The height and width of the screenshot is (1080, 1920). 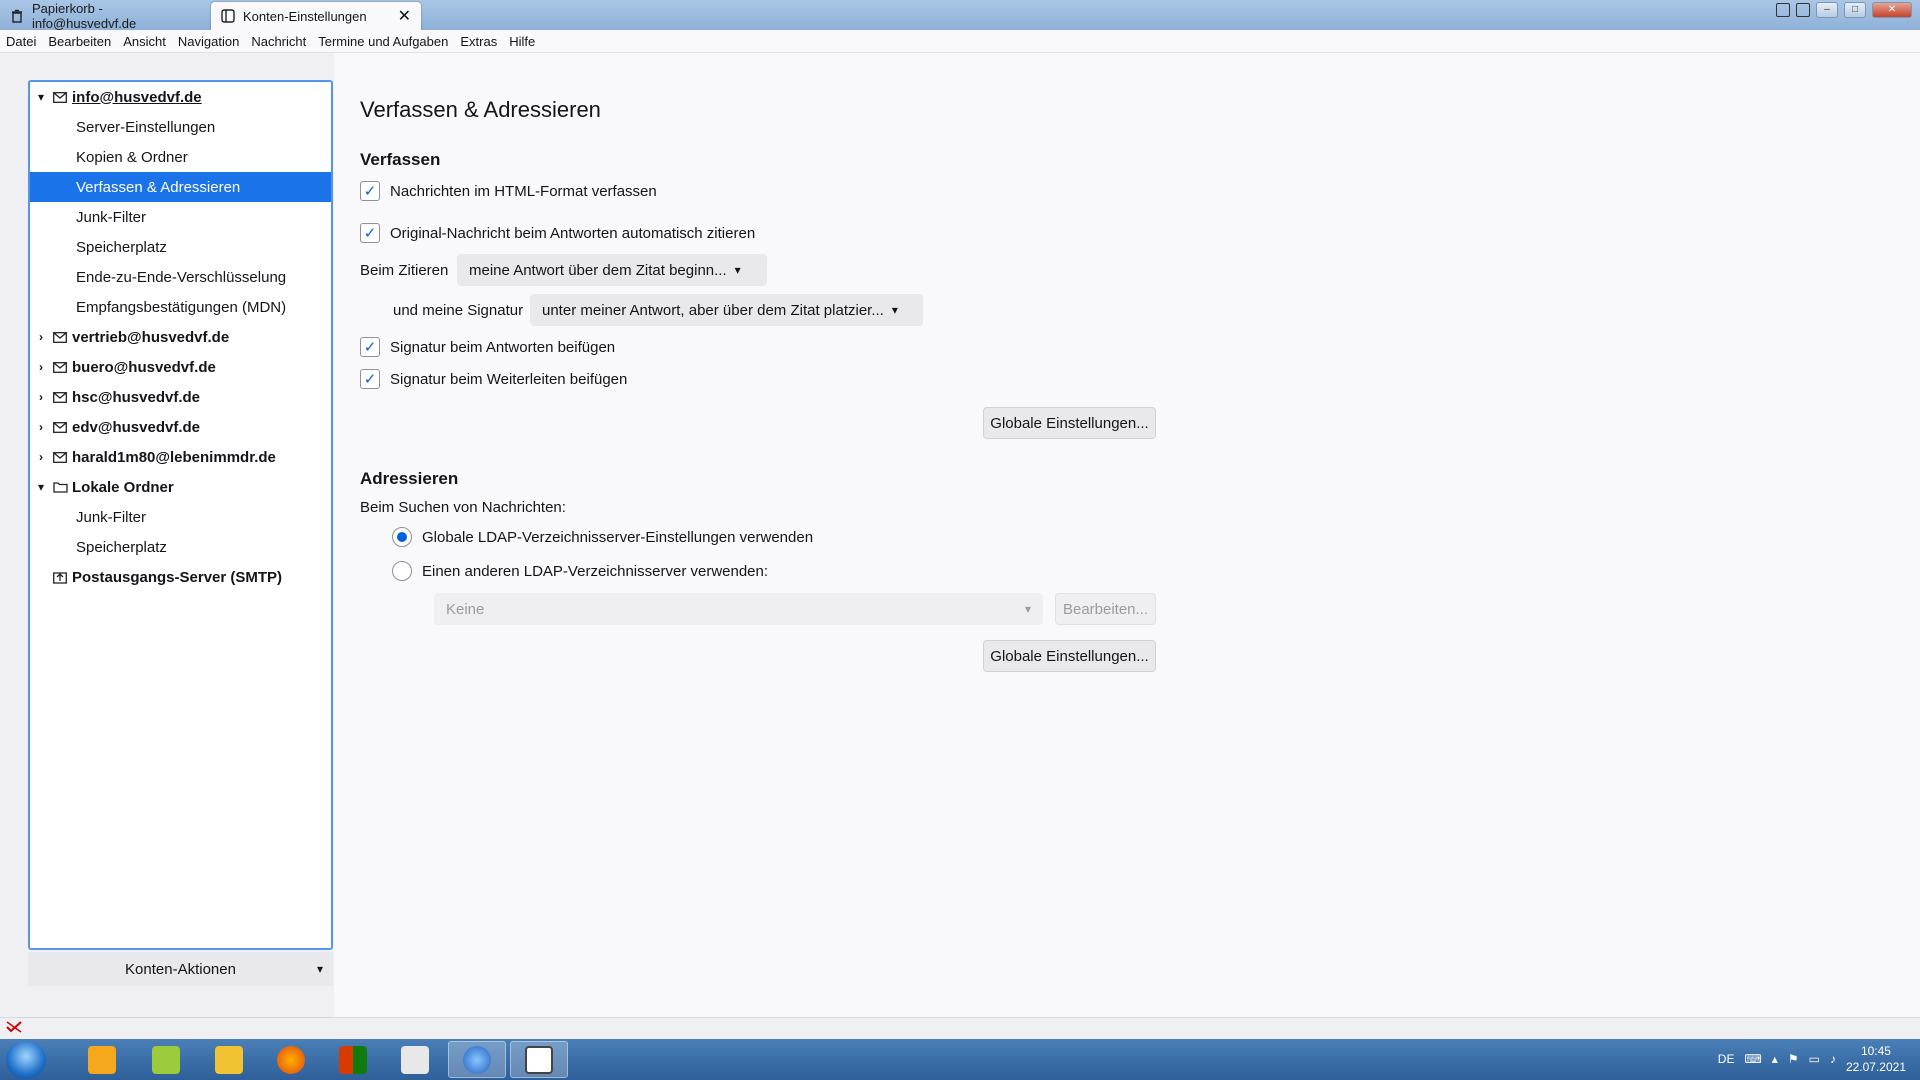 What do you see at coordinates (1803, 10) in the screenshot?
I see `tasks-icon` at bounding box center [1803, 10].